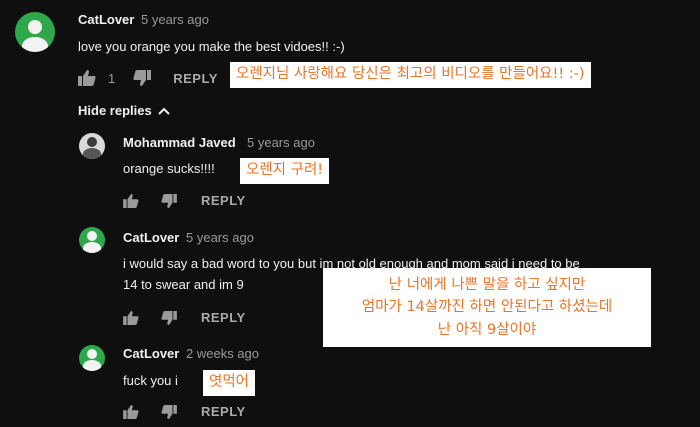 The width and height of the screenshot is (700, 427). Describe the element at coordinates (487, 285) in the screenshot. I see `translation-line: 난 너에게 나쁜 말을 하고 싶지만` at that location.